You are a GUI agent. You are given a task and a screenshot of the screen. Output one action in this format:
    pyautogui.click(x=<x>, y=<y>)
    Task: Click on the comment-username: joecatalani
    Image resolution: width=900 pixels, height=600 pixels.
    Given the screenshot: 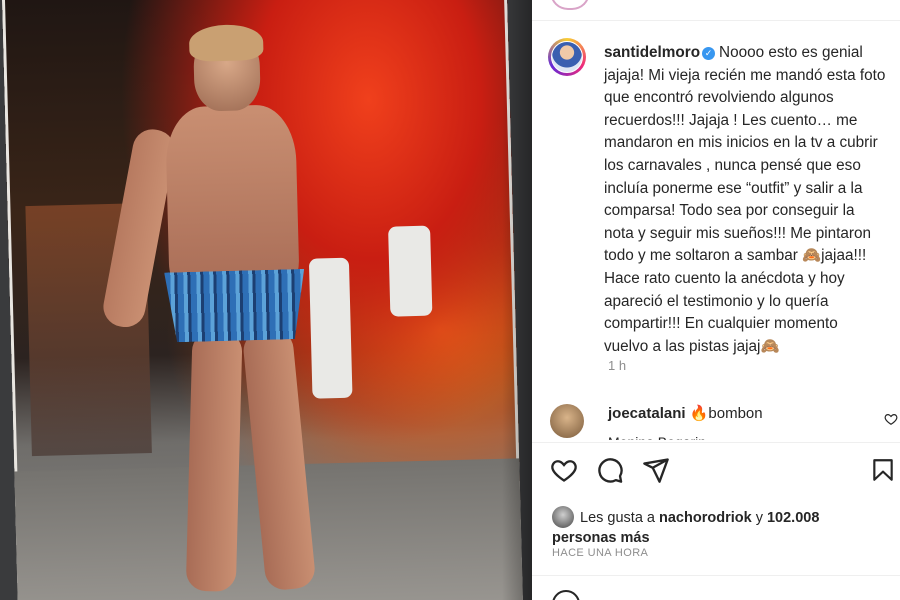 What is the action you would take?
    pyautogui.click(x=647, y=413)
    